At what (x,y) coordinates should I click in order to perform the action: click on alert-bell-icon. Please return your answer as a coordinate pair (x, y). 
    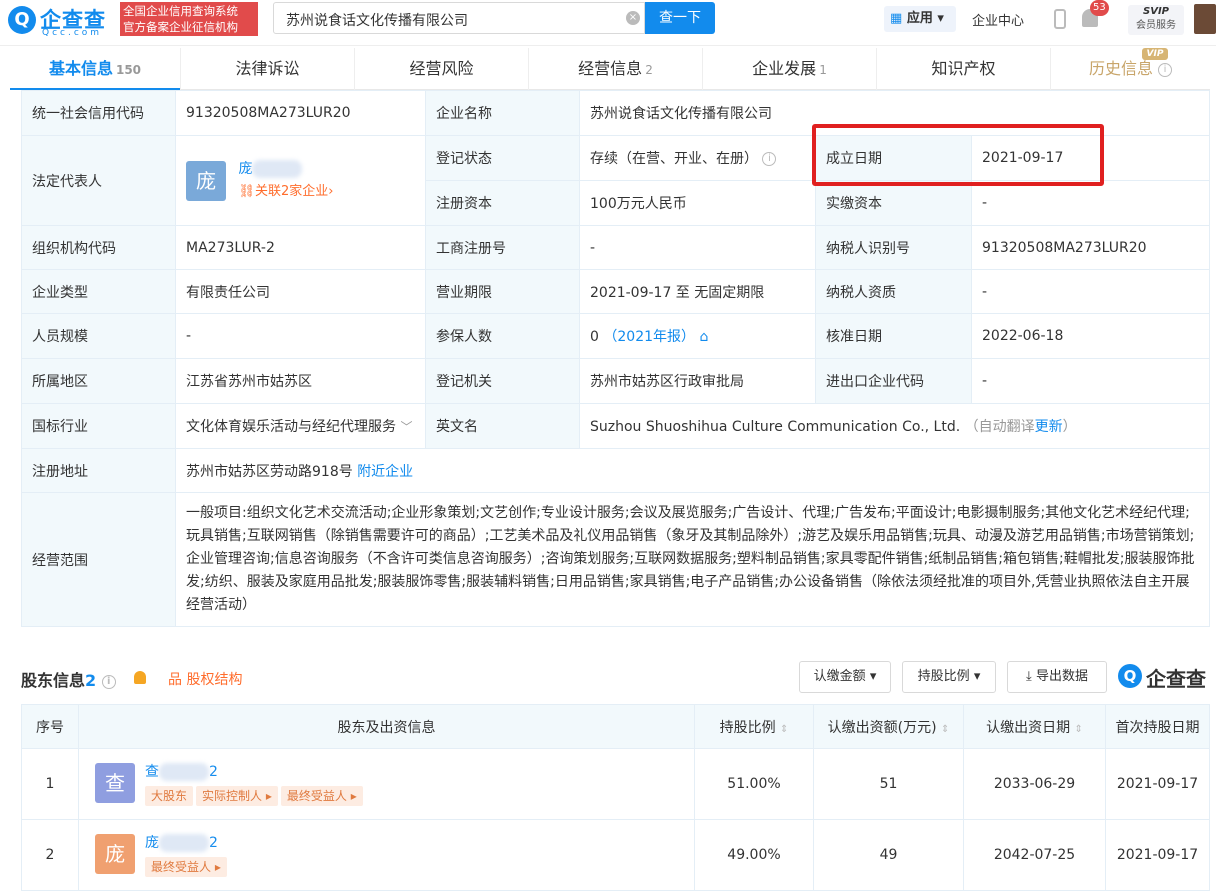
    Looking at the image, I should click on (140, 677).